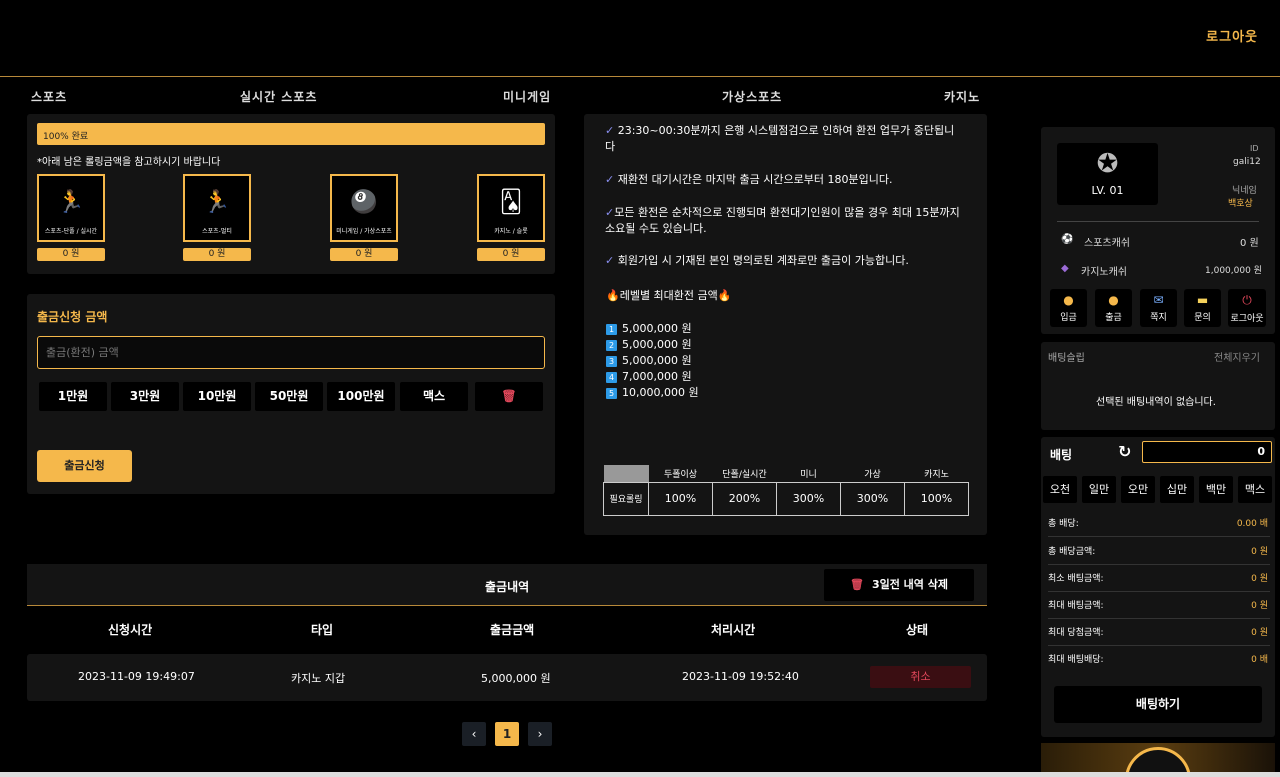 This screenshot has width=1280, height=777. I want to click on chip-5k-button: 오천, so click(1060, 489).